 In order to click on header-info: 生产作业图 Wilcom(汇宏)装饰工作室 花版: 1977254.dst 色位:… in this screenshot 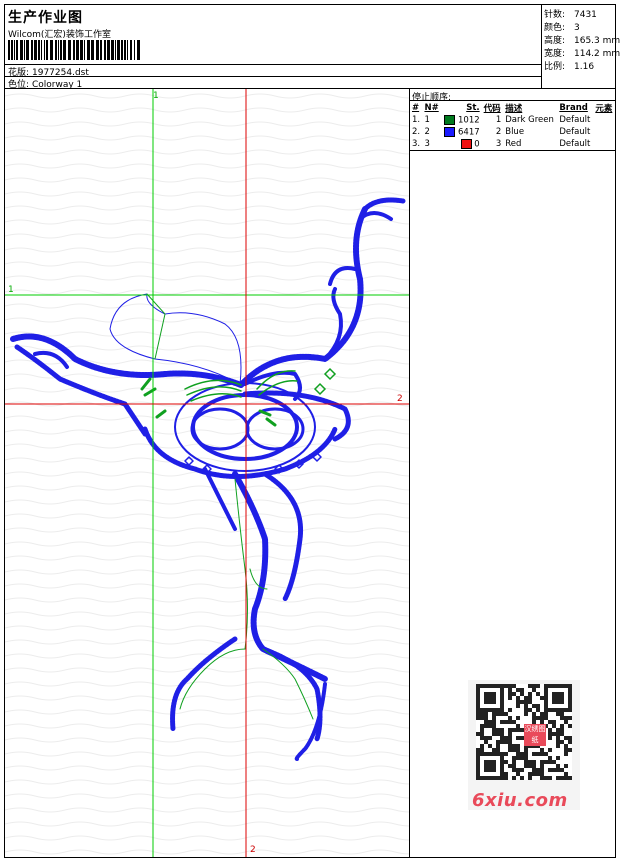, I will do `click(273, 47)`.